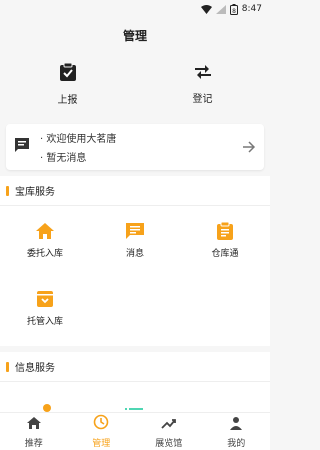 This screenshot has width=320, height=450. I want to click on notice-line: · 暂无消息, so click(63, 158).